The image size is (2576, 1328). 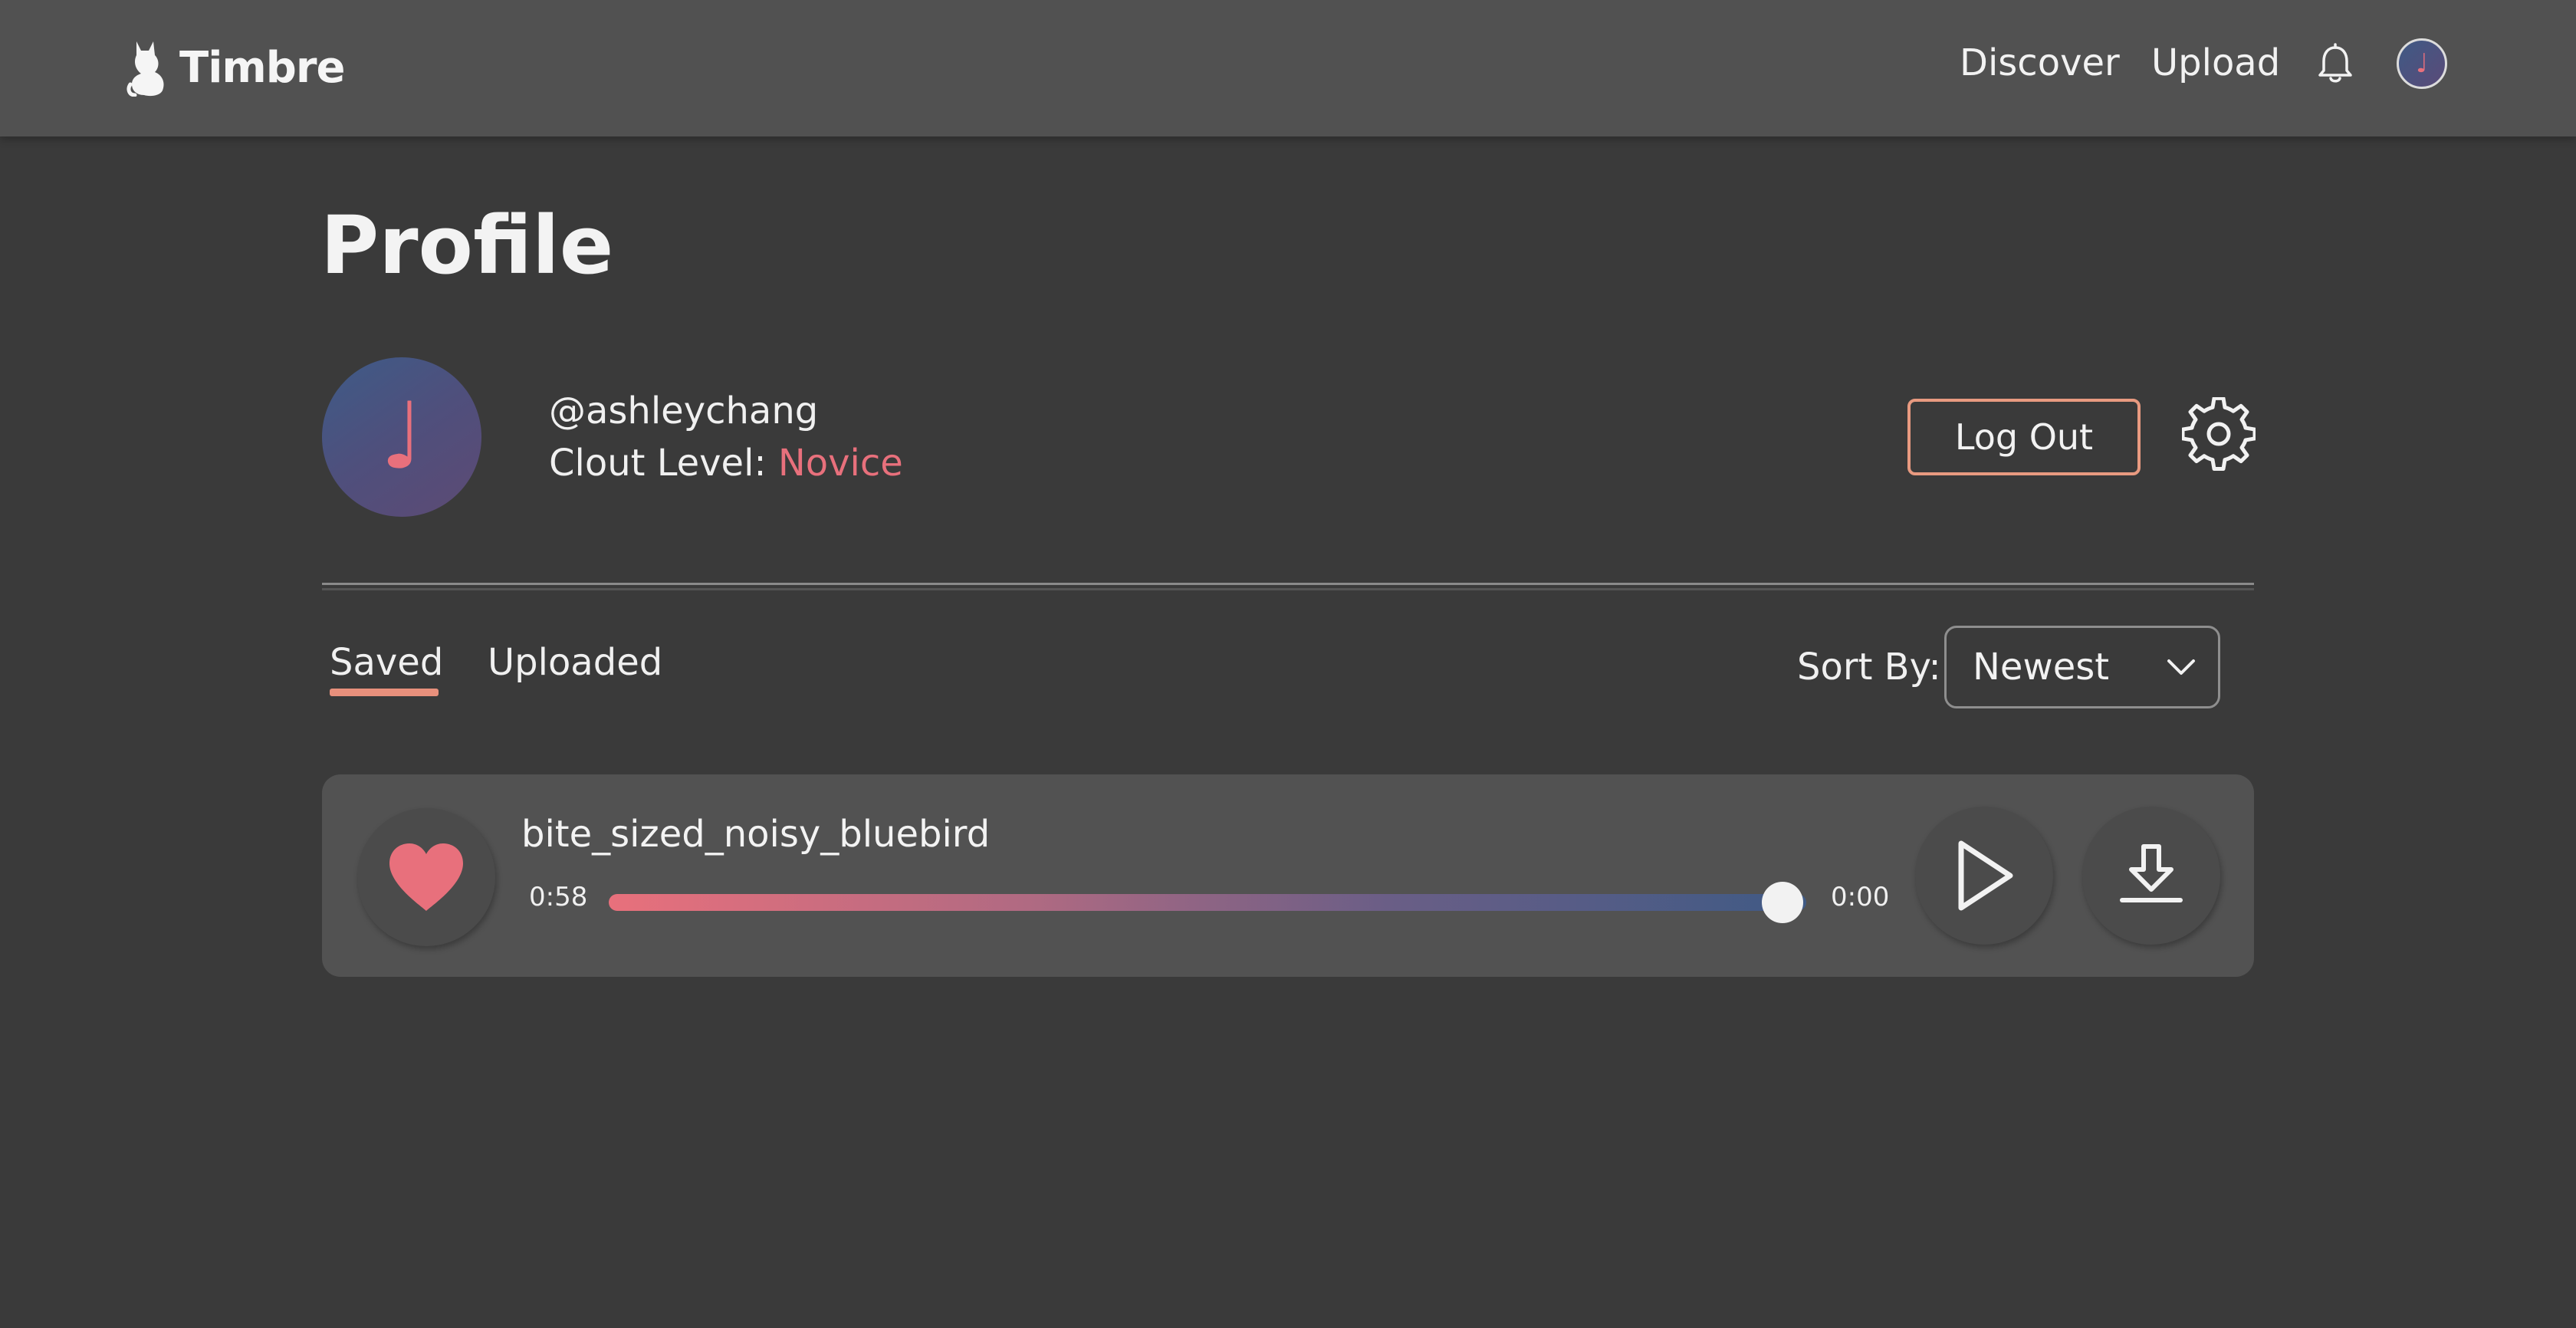 I want to click on page-title: Profile, so click(x=467, y=245).